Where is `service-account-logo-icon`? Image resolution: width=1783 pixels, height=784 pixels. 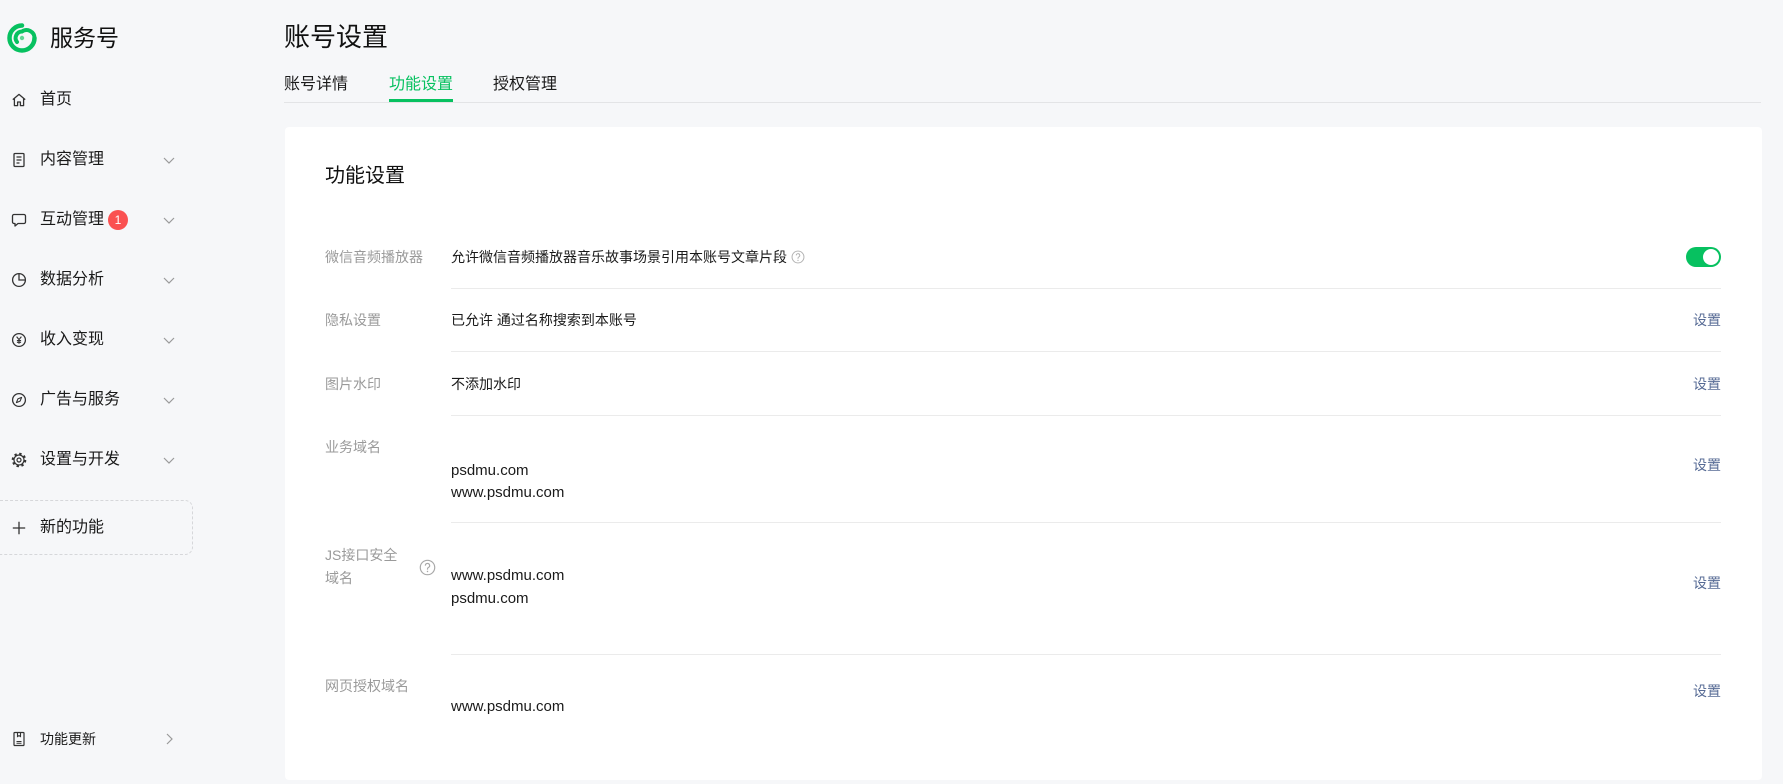
service-account-logo-icon is located at coordinates (22, 38).